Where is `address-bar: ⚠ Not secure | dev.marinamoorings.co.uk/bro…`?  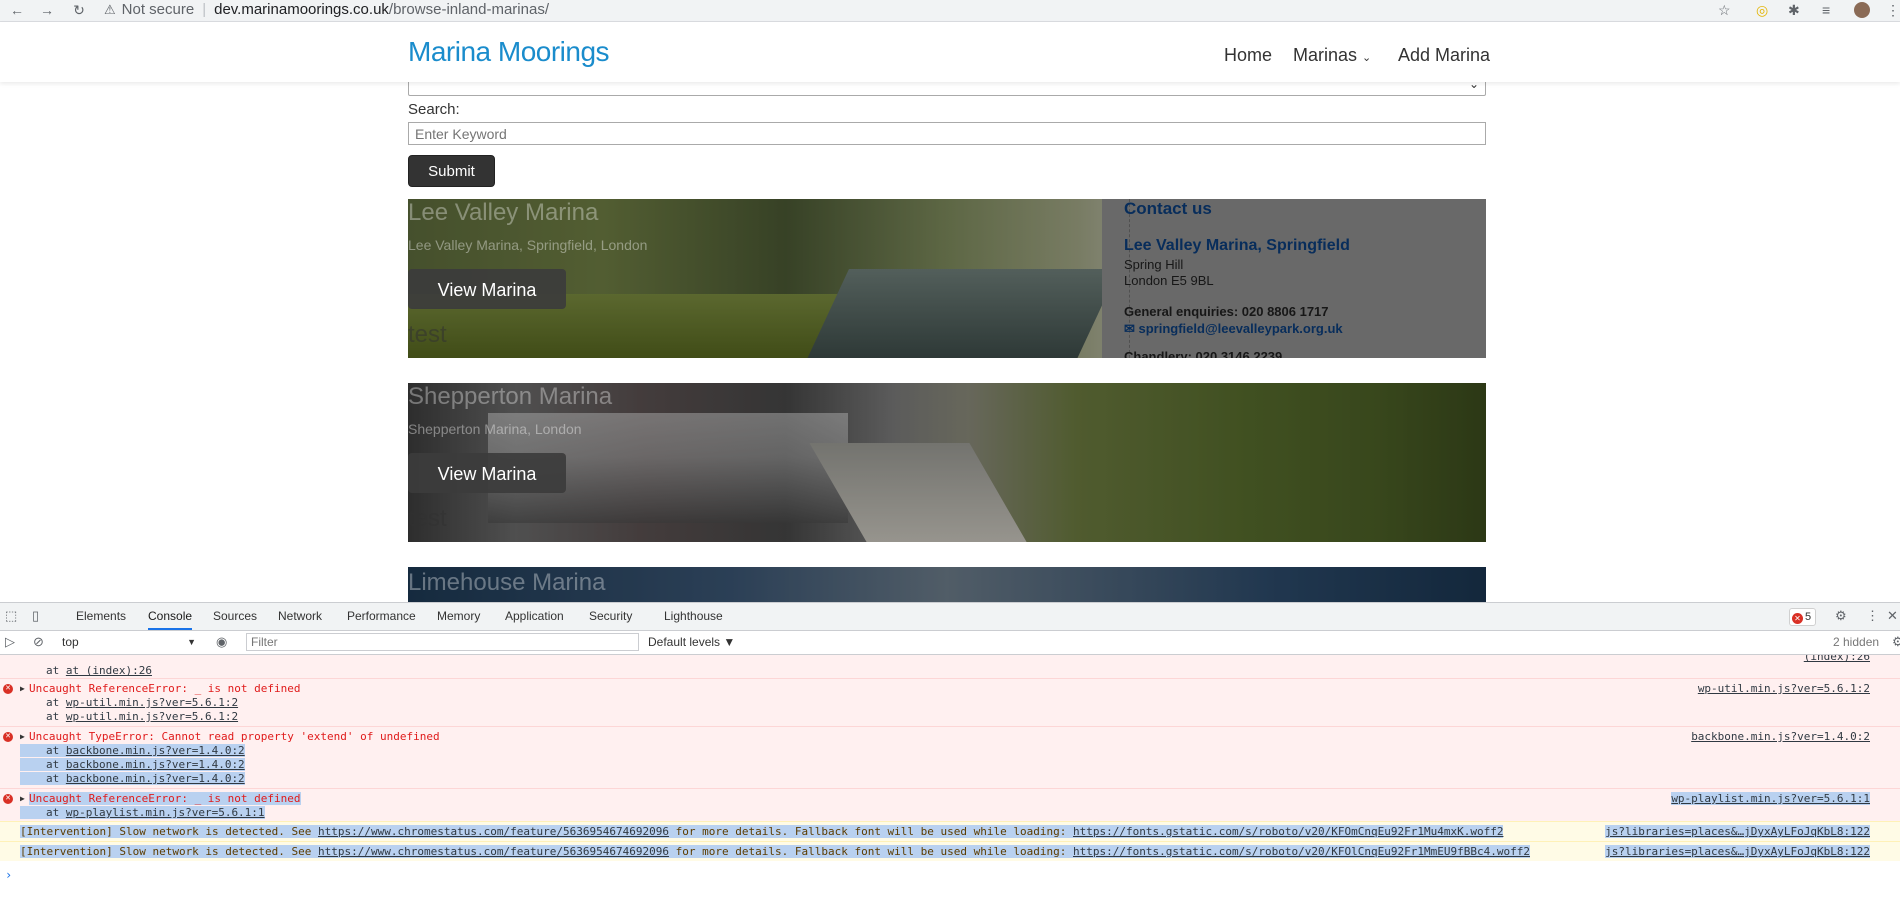
address-bar: ⚠ Not secure | dev.marinamoorings.co.uk/bro… is located at coordinates (911, 10).